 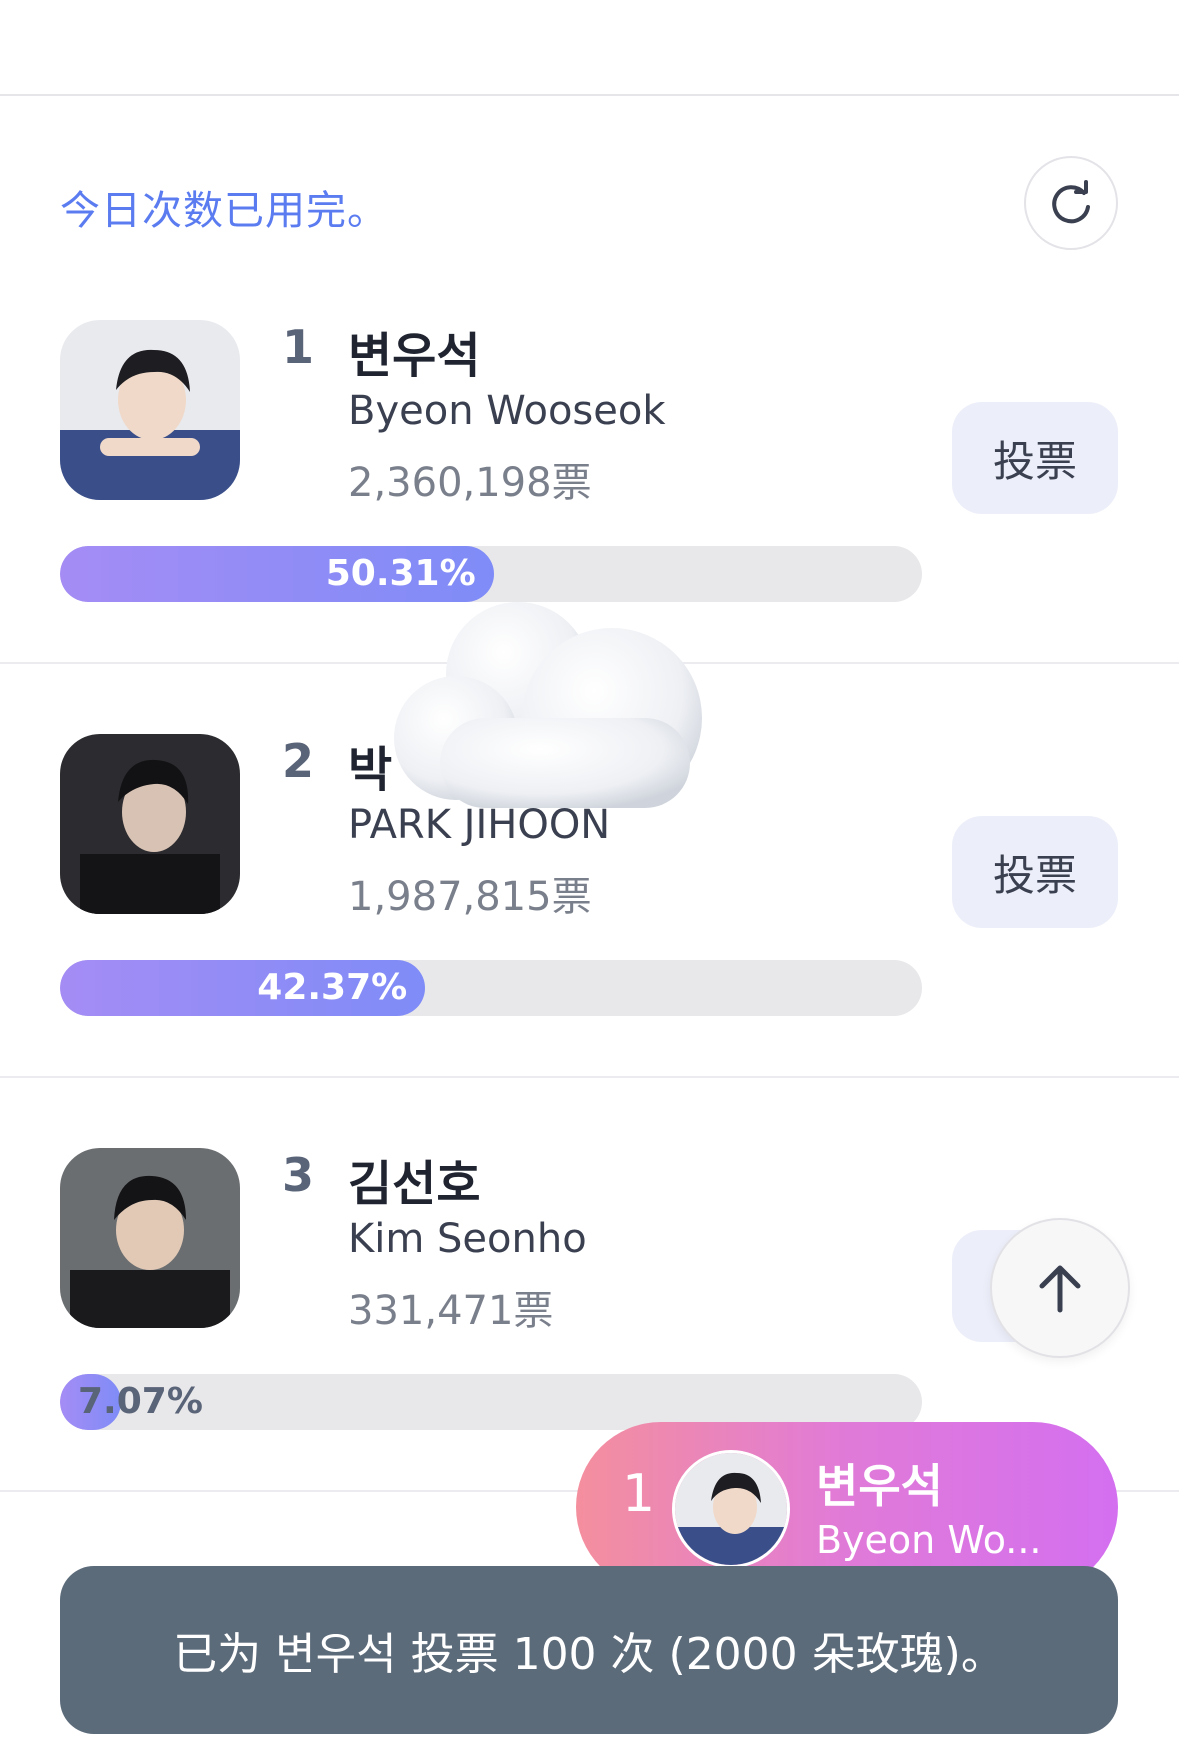 What do you see at coordinates (140, 1401) in the screenshot?
I see `vote-share-label: 7.07%` at bounding box center [140, 1401].